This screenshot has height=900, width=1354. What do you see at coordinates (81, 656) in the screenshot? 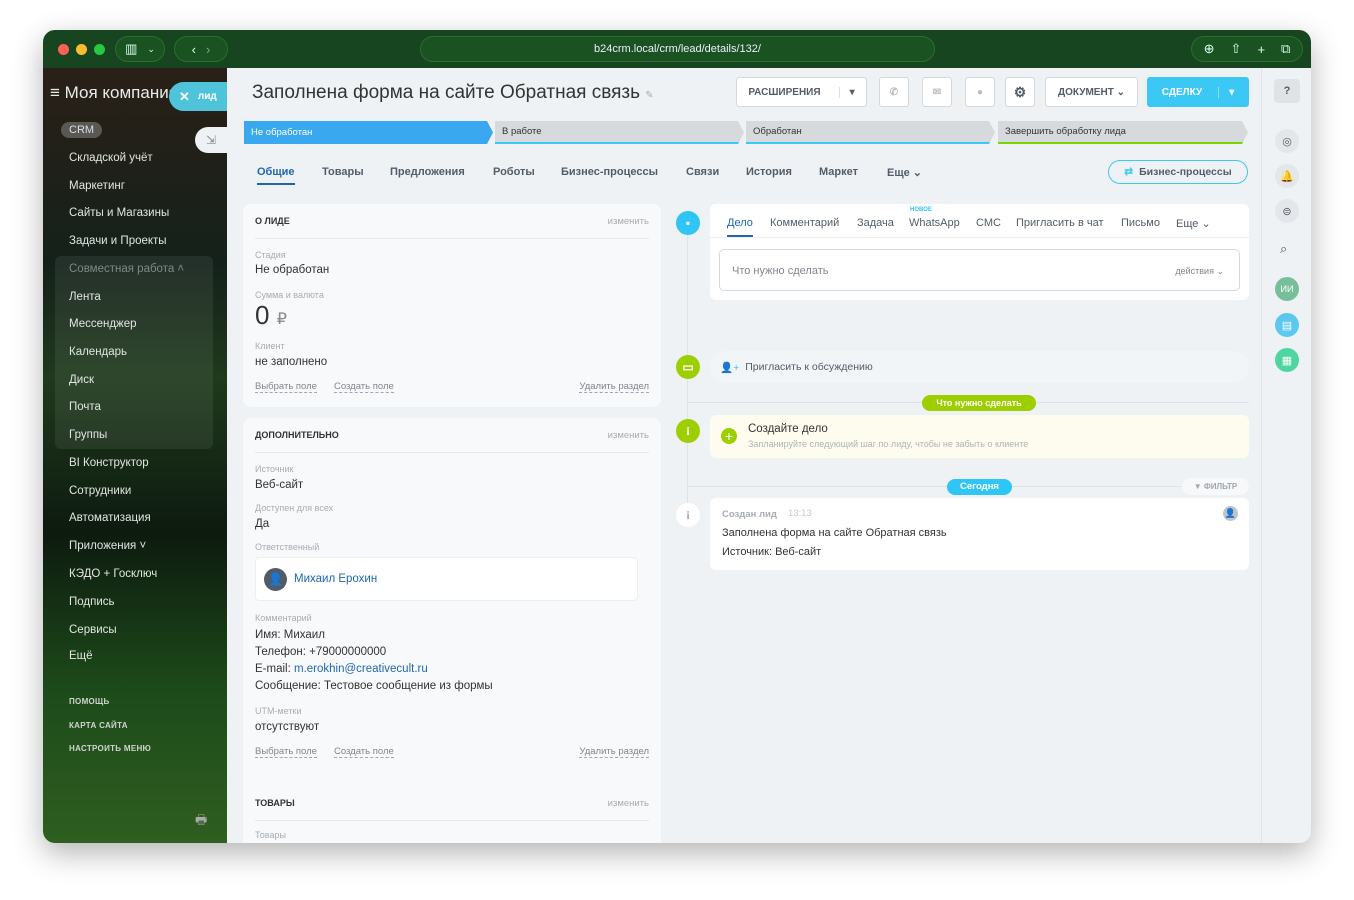
I see `sidebar-item-more: Ещё` at bounding box center [81, 656].